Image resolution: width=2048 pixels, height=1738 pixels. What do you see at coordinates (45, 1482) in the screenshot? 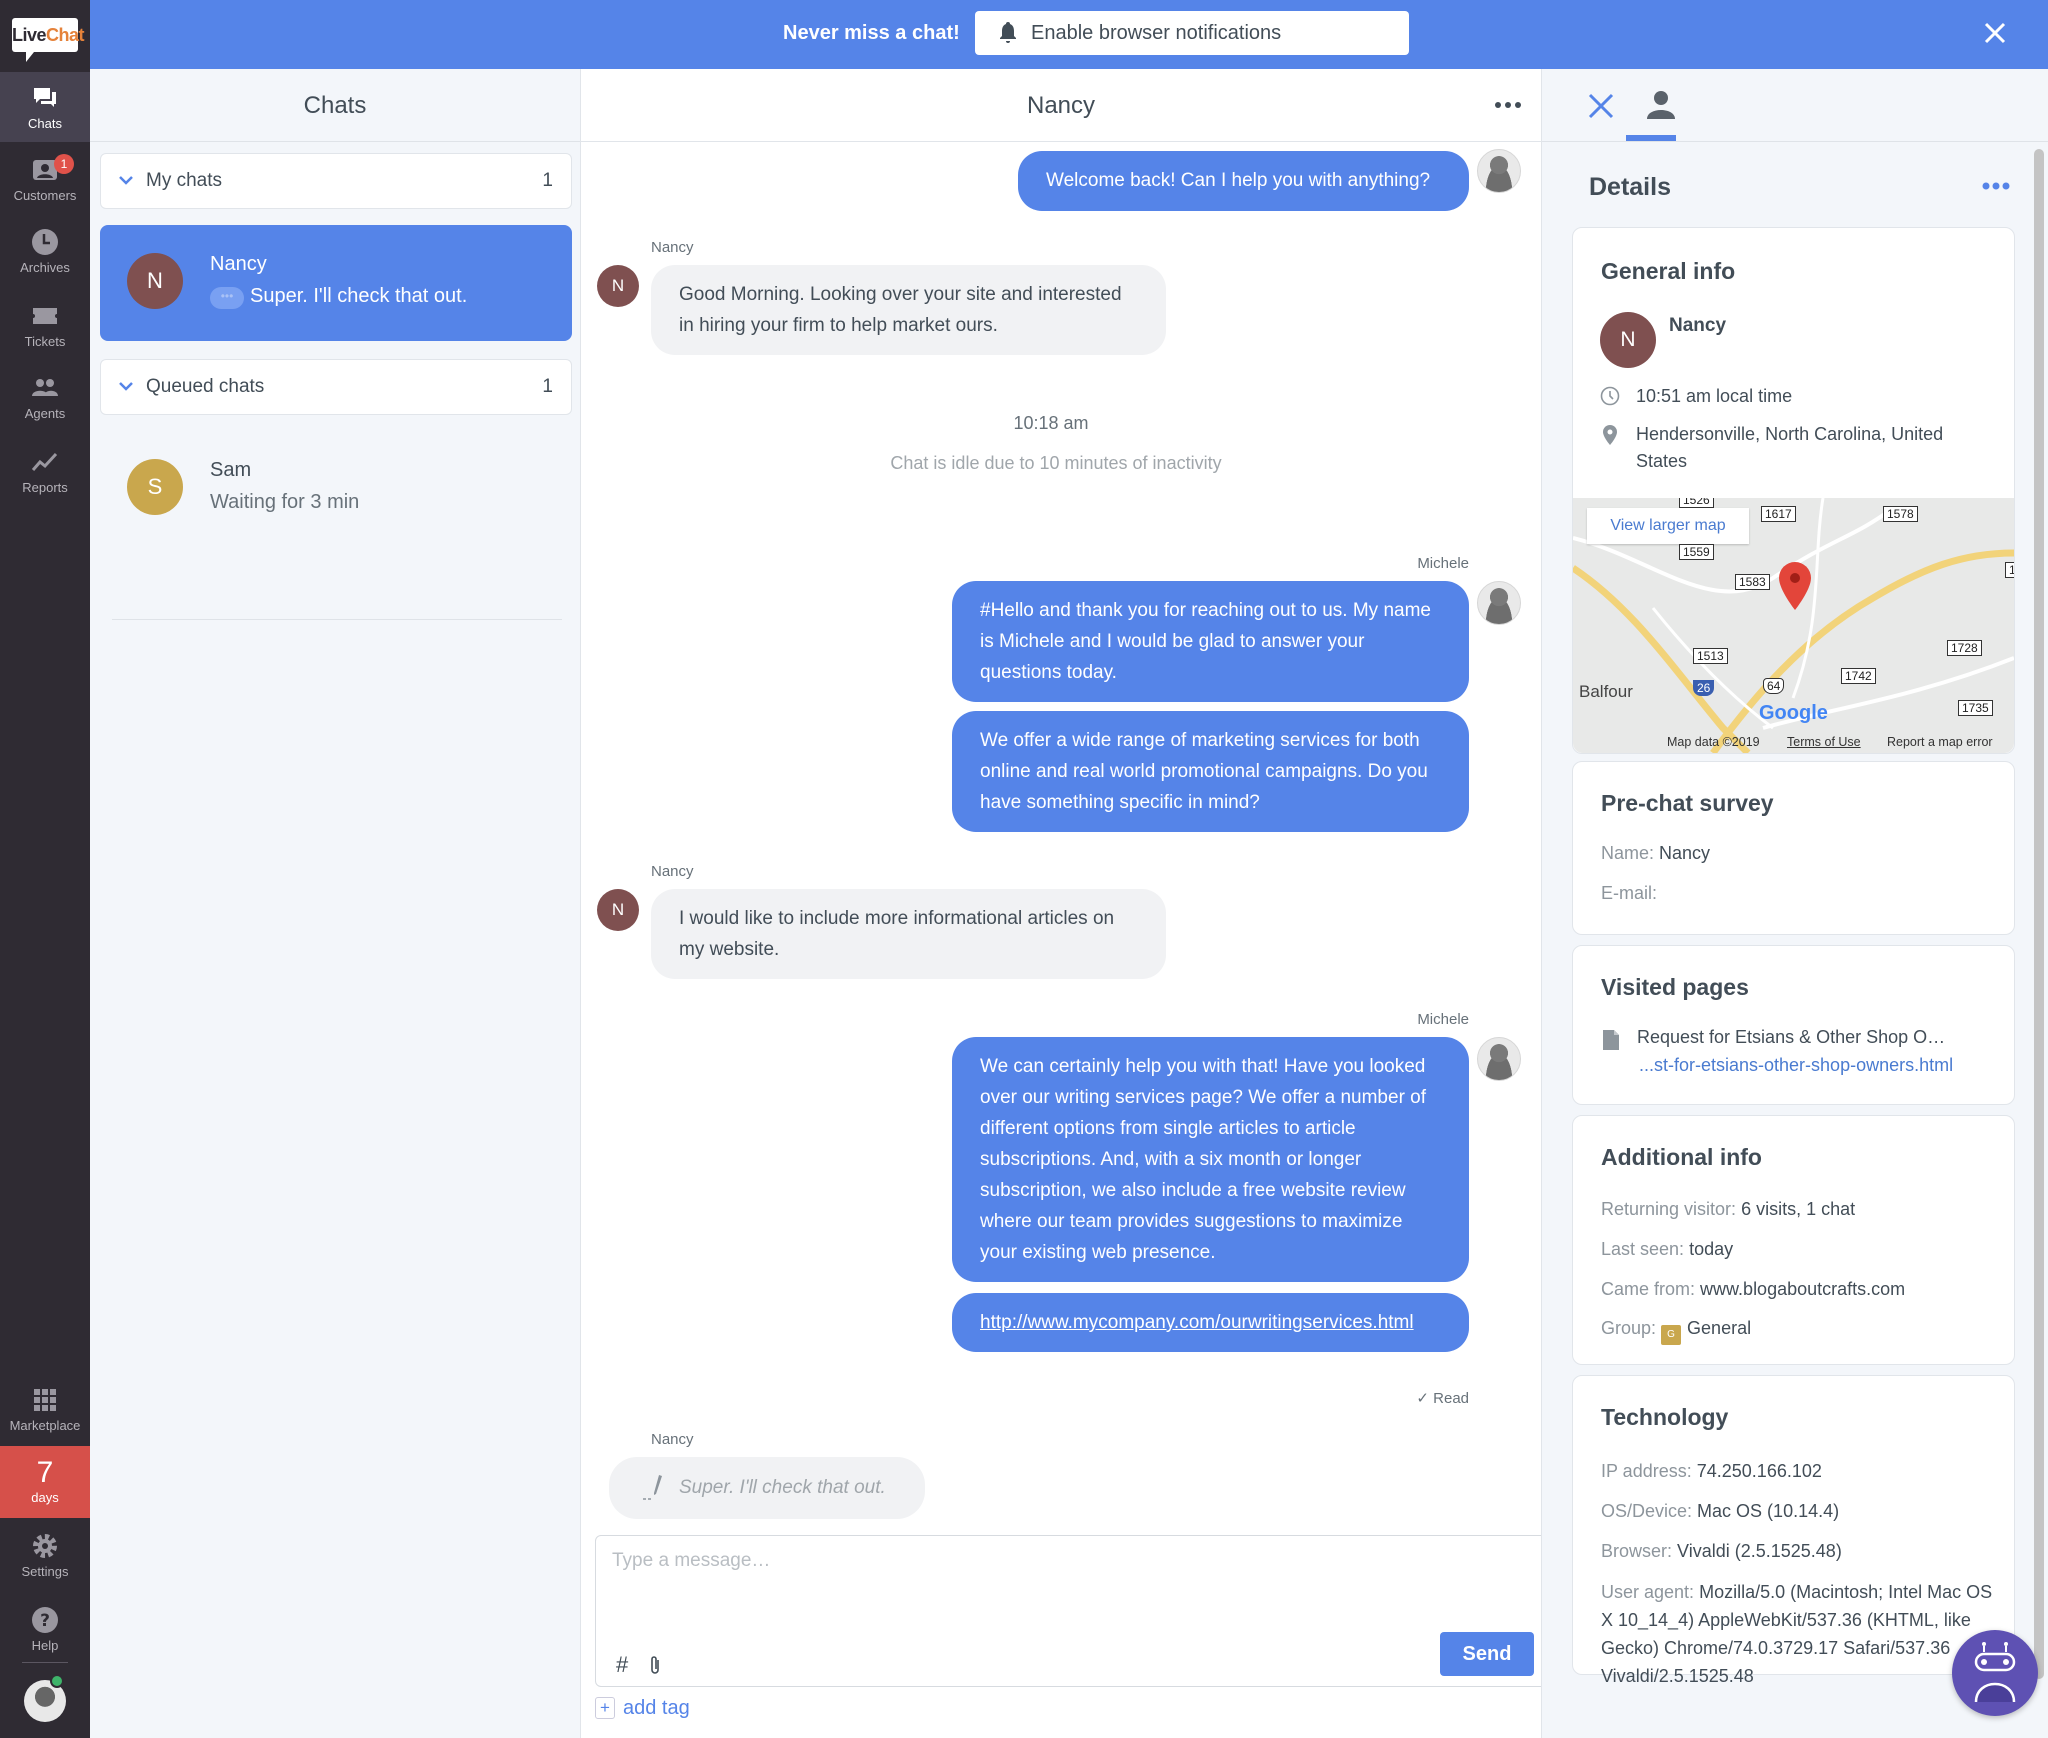
I see `trial-days-remaining: 7 days` at bounding box center [45, 1482].